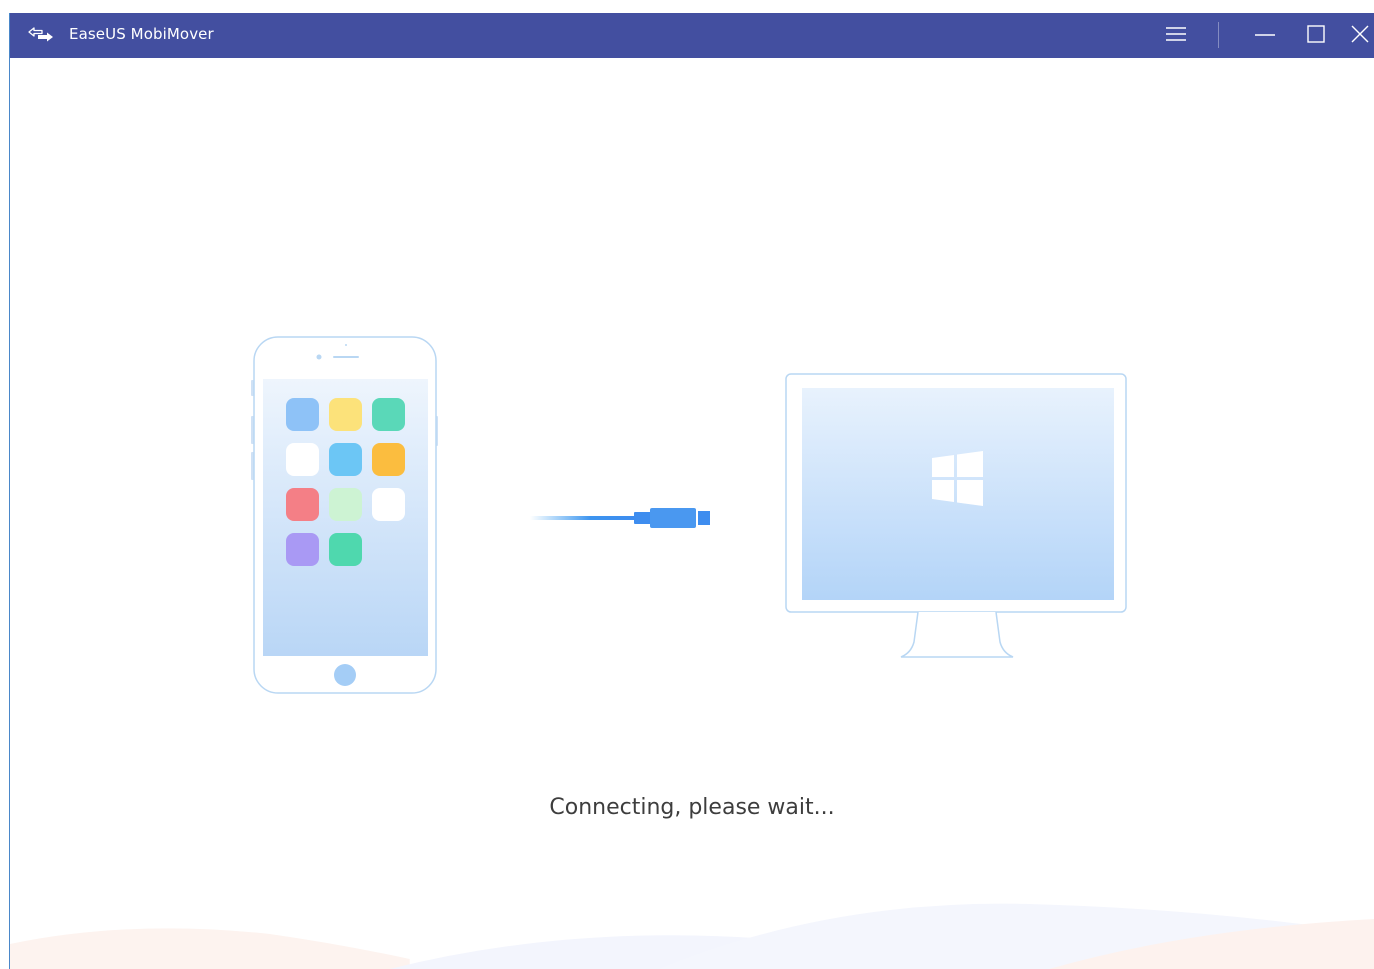  I want to click on windows-monitor-icon, so click(956, 516).